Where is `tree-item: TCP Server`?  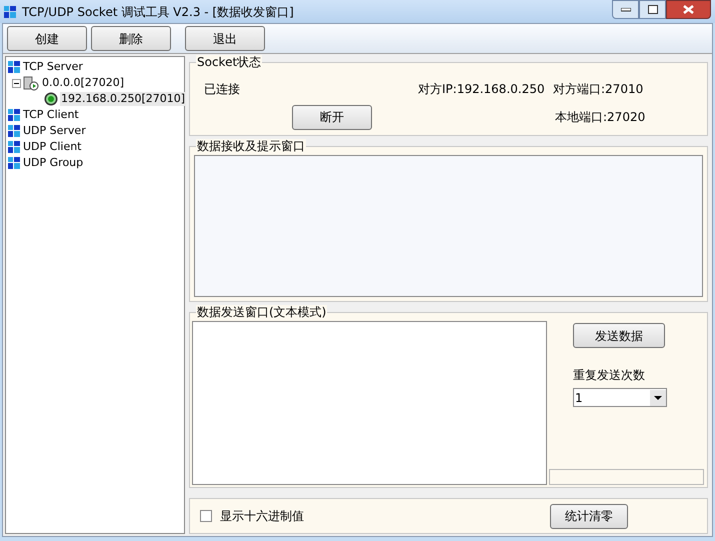
tree-item: TCP Server is located at coordinates (53, 67).